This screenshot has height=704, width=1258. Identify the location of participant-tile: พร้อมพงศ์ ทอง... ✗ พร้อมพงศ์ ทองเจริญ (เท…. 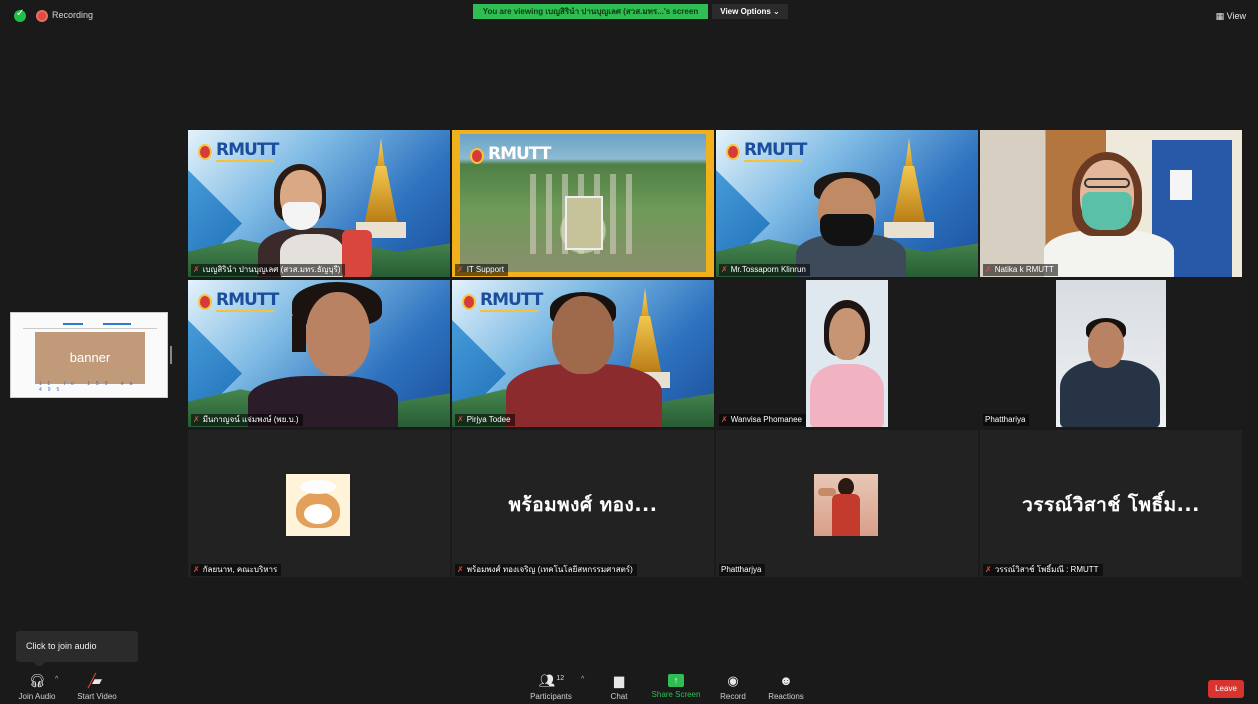
(583, 503).